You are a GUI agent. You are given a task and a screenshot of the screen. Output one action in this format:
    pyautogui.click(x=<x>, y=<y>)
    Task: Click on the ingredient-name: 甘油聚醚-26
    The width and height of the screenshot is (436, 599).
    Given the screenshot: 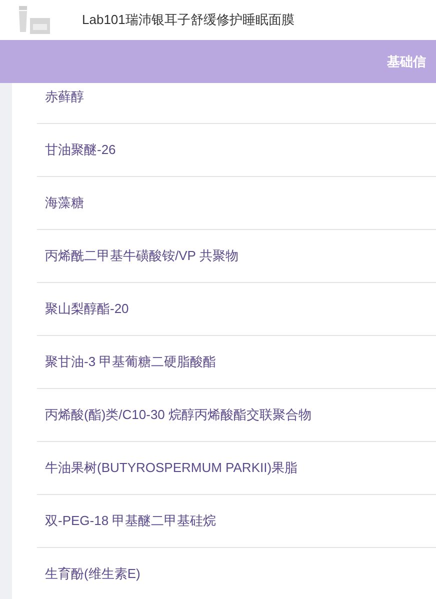 What is the action you would take?
    pyautogui.click(x=80, y=150)
    